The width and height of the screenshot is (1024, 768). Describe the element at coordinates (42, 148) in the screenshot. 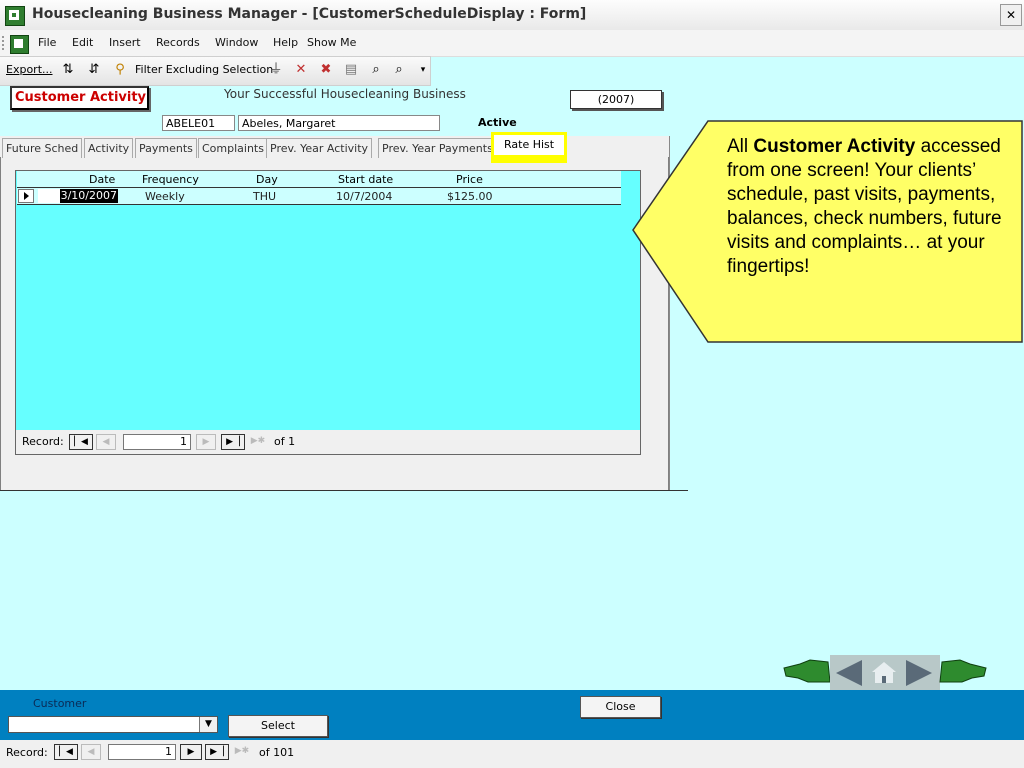

I see `tab-future-sched: Future Sched` at that location.